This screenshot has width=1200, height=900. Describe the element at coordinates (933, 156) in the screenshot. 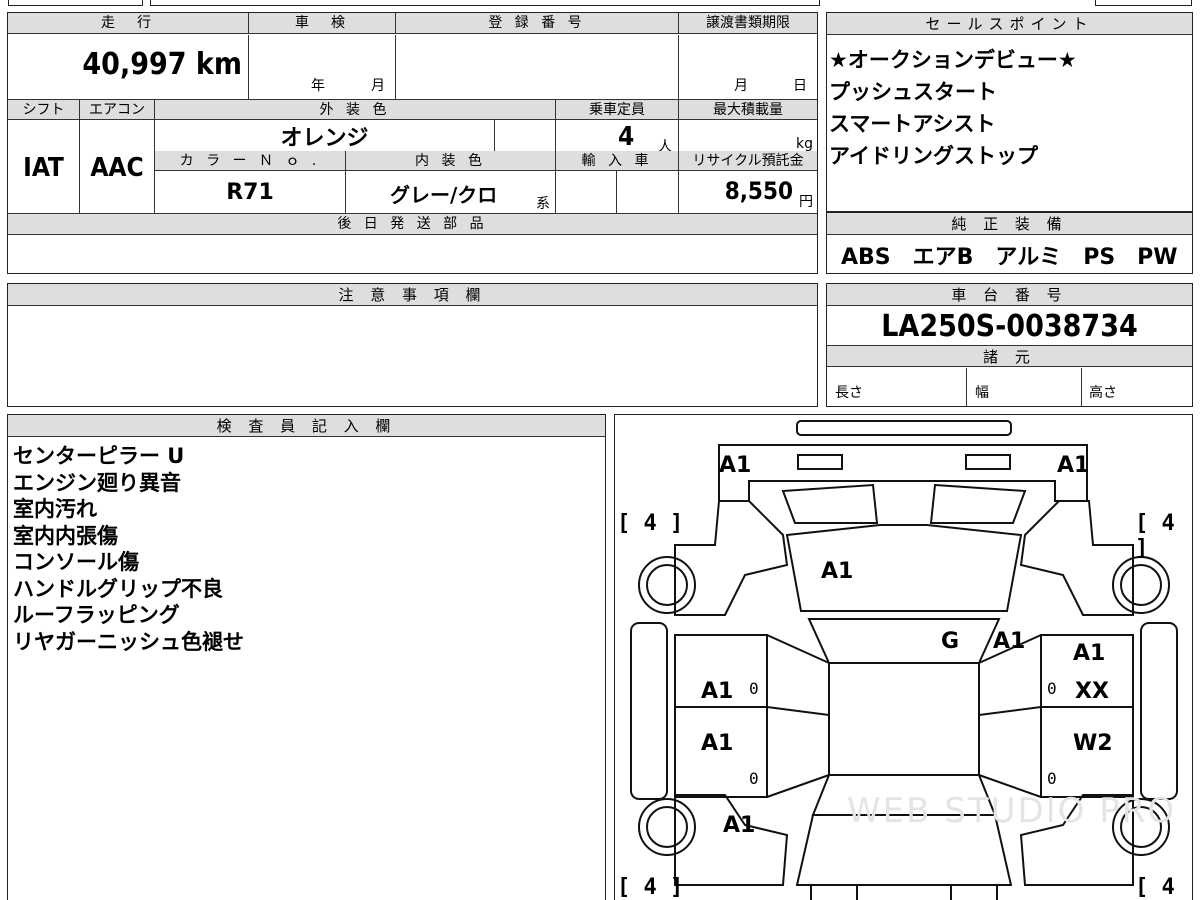

I see `sales-point-item: アイドリングストップ` at that location.